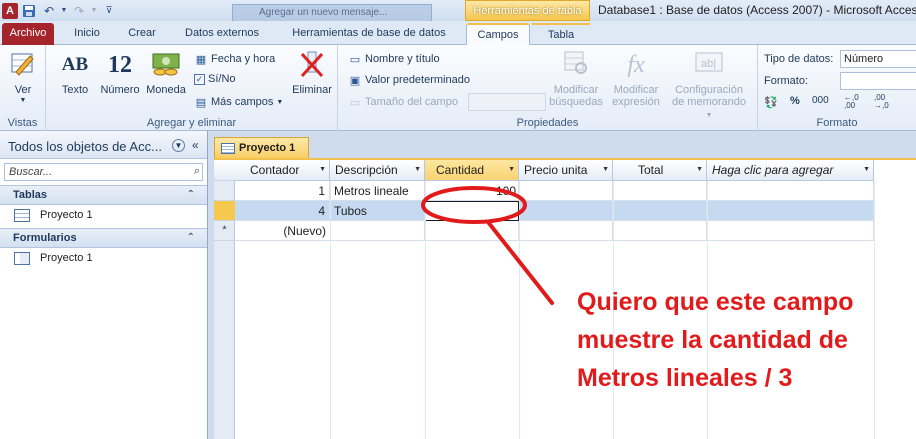 The height and width of the screenshot is (439, 916). What do you see at coordinates (472, 231) in the screenshot?
I see `cell-new-cantidad` at bounding box center [472, 231].